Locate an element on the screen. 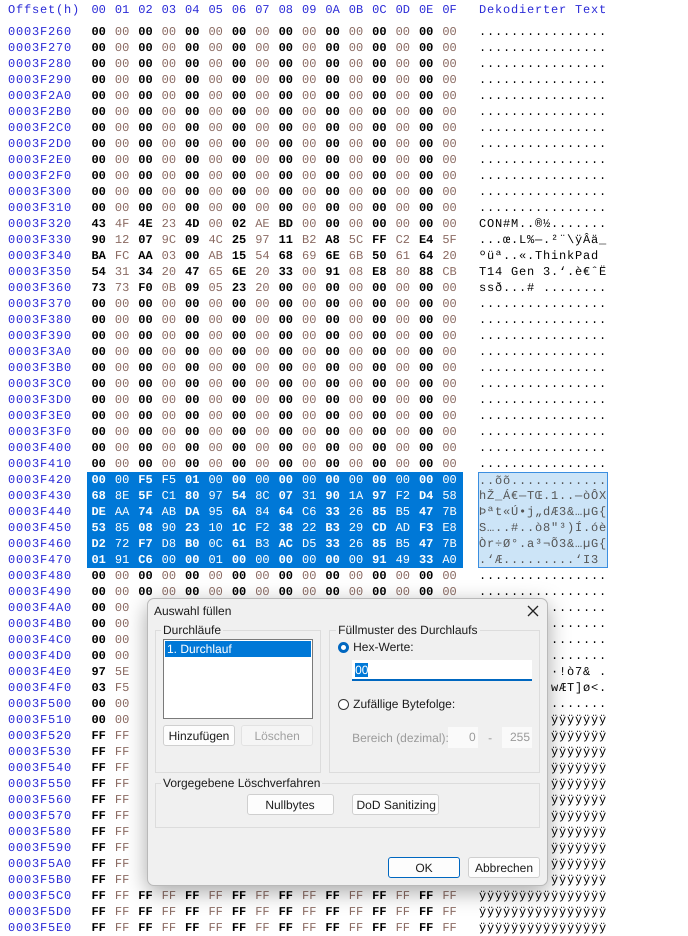 The width and height of the screenshot is (688, 936). byte-cell-text: 20 is located at coordinates (449, 256).